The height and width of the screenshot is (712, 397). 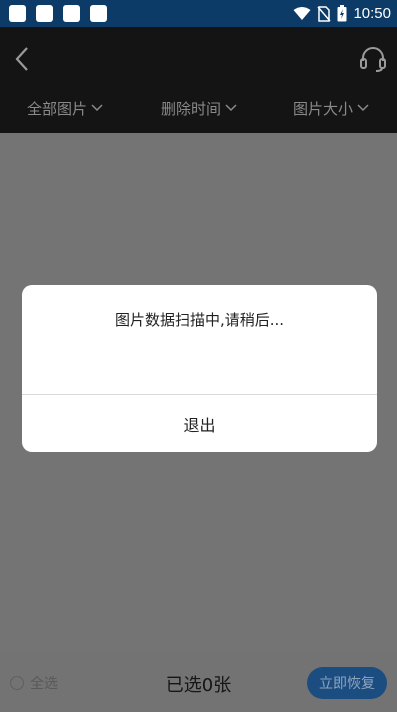 I want to click on status-icons: 10:50, so click(x=342, y=13).